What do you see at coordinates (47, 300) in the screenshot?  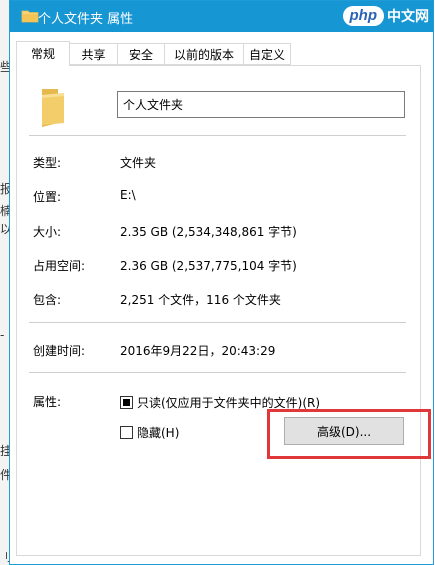 I see `contains-label: 包含:` at bounding box center [47, 300].